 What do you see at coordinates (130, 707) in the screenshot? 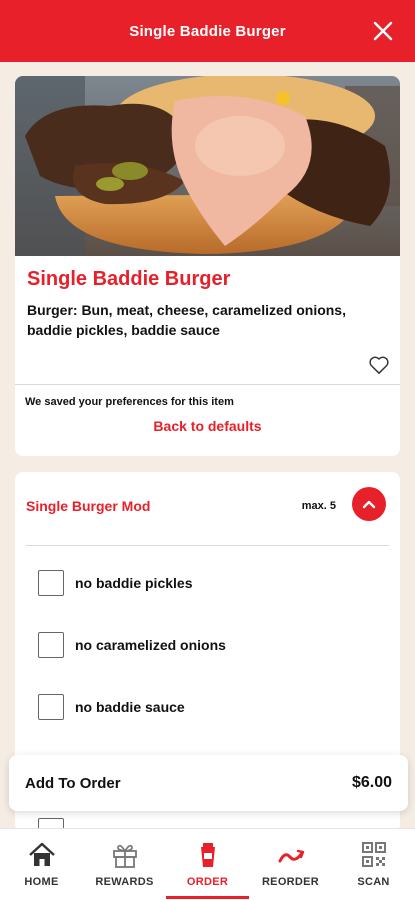
I see `option-label: no baddie sauce` at bounding box center [130, 707].